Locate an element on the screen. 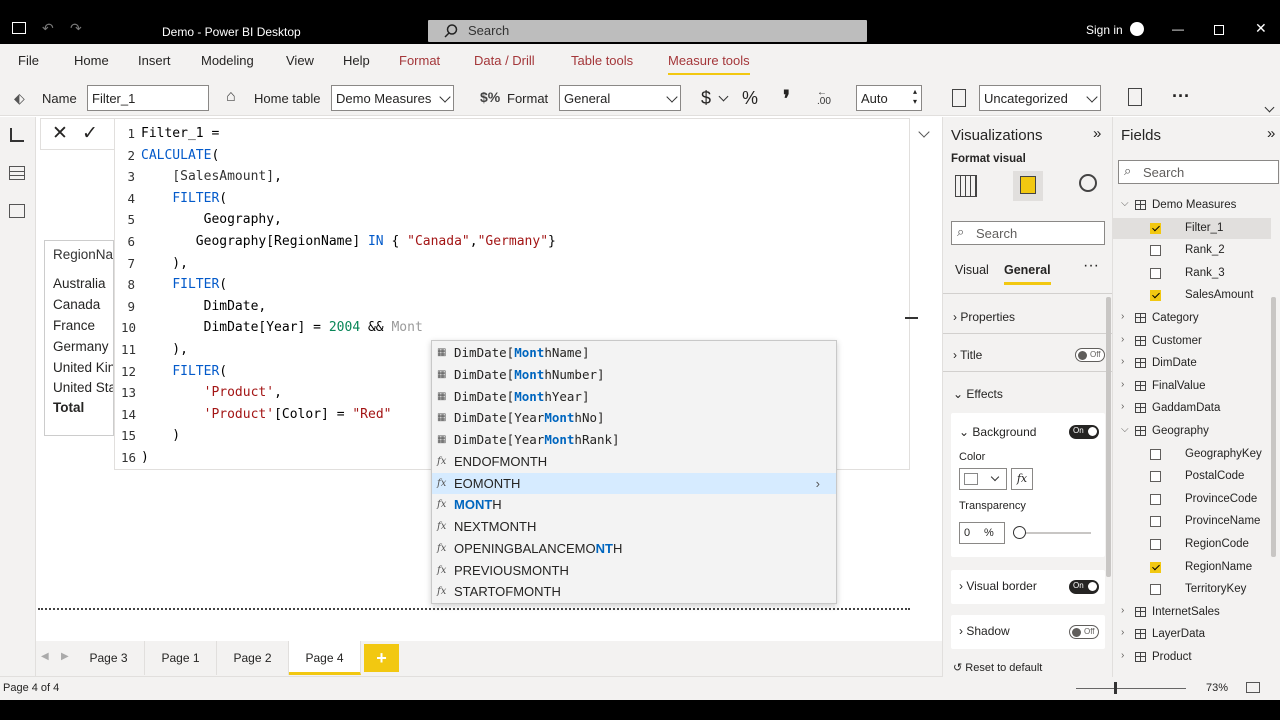  menu-measure-tools: Measure tools is located at coordinates (709, 64).